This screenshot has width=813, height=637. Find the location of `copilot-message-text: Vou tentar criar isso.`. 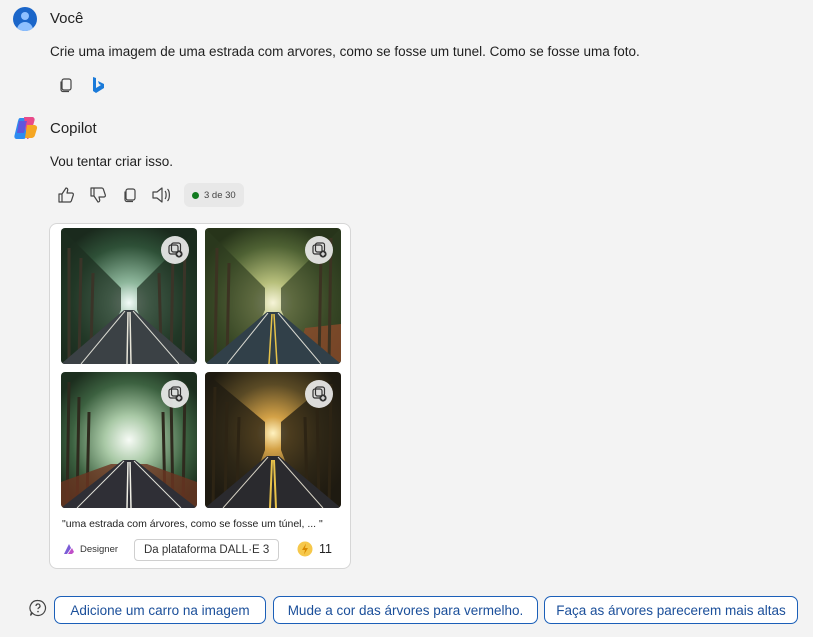

copilot-message-text: Vou tentar criar isso. is located at coordinates (112, 161).